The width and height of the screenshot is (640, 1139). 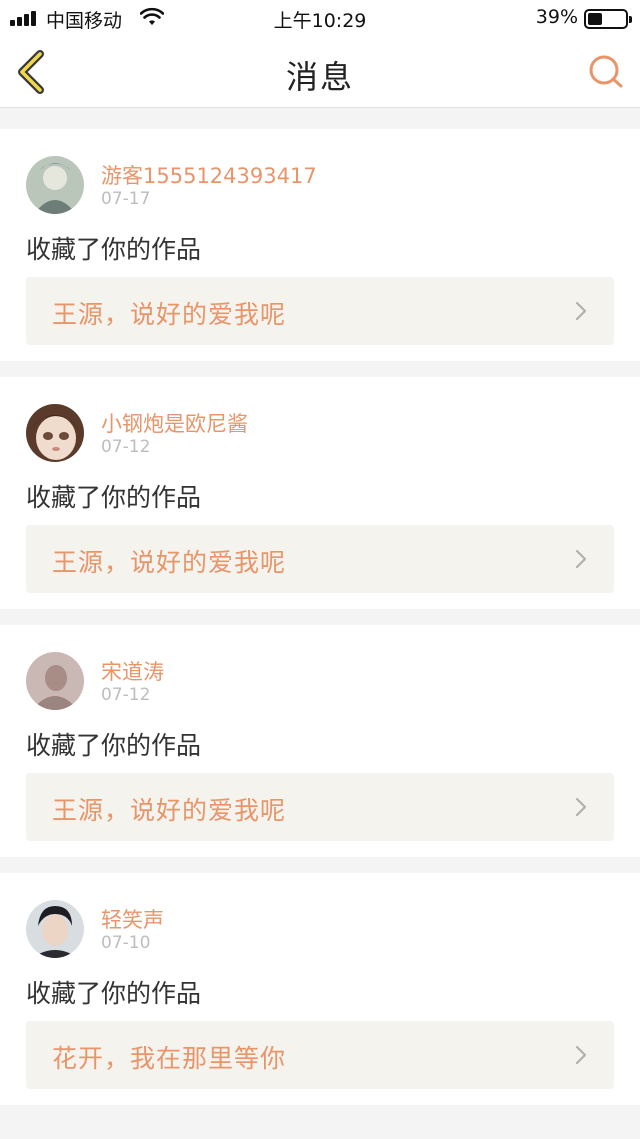 I want to click on page-title: 消息, so click(x=319, y=77).